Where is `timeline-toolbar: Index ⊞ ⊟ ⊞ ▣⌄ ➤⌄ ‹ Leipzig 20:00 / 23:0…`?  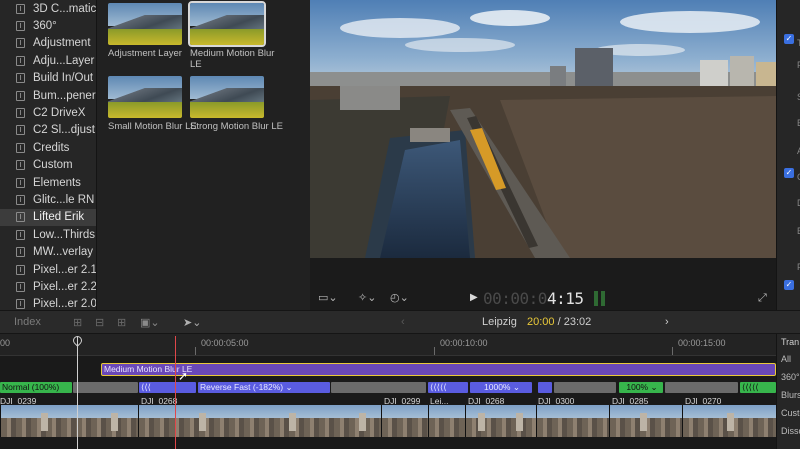 timeline-toolbar: Index ⊞ ⊟ ⊞ ▣⌄ ➤⌄ ‹ Leipzig 20:00 / 23:0… is located at coordinates (400, 322).